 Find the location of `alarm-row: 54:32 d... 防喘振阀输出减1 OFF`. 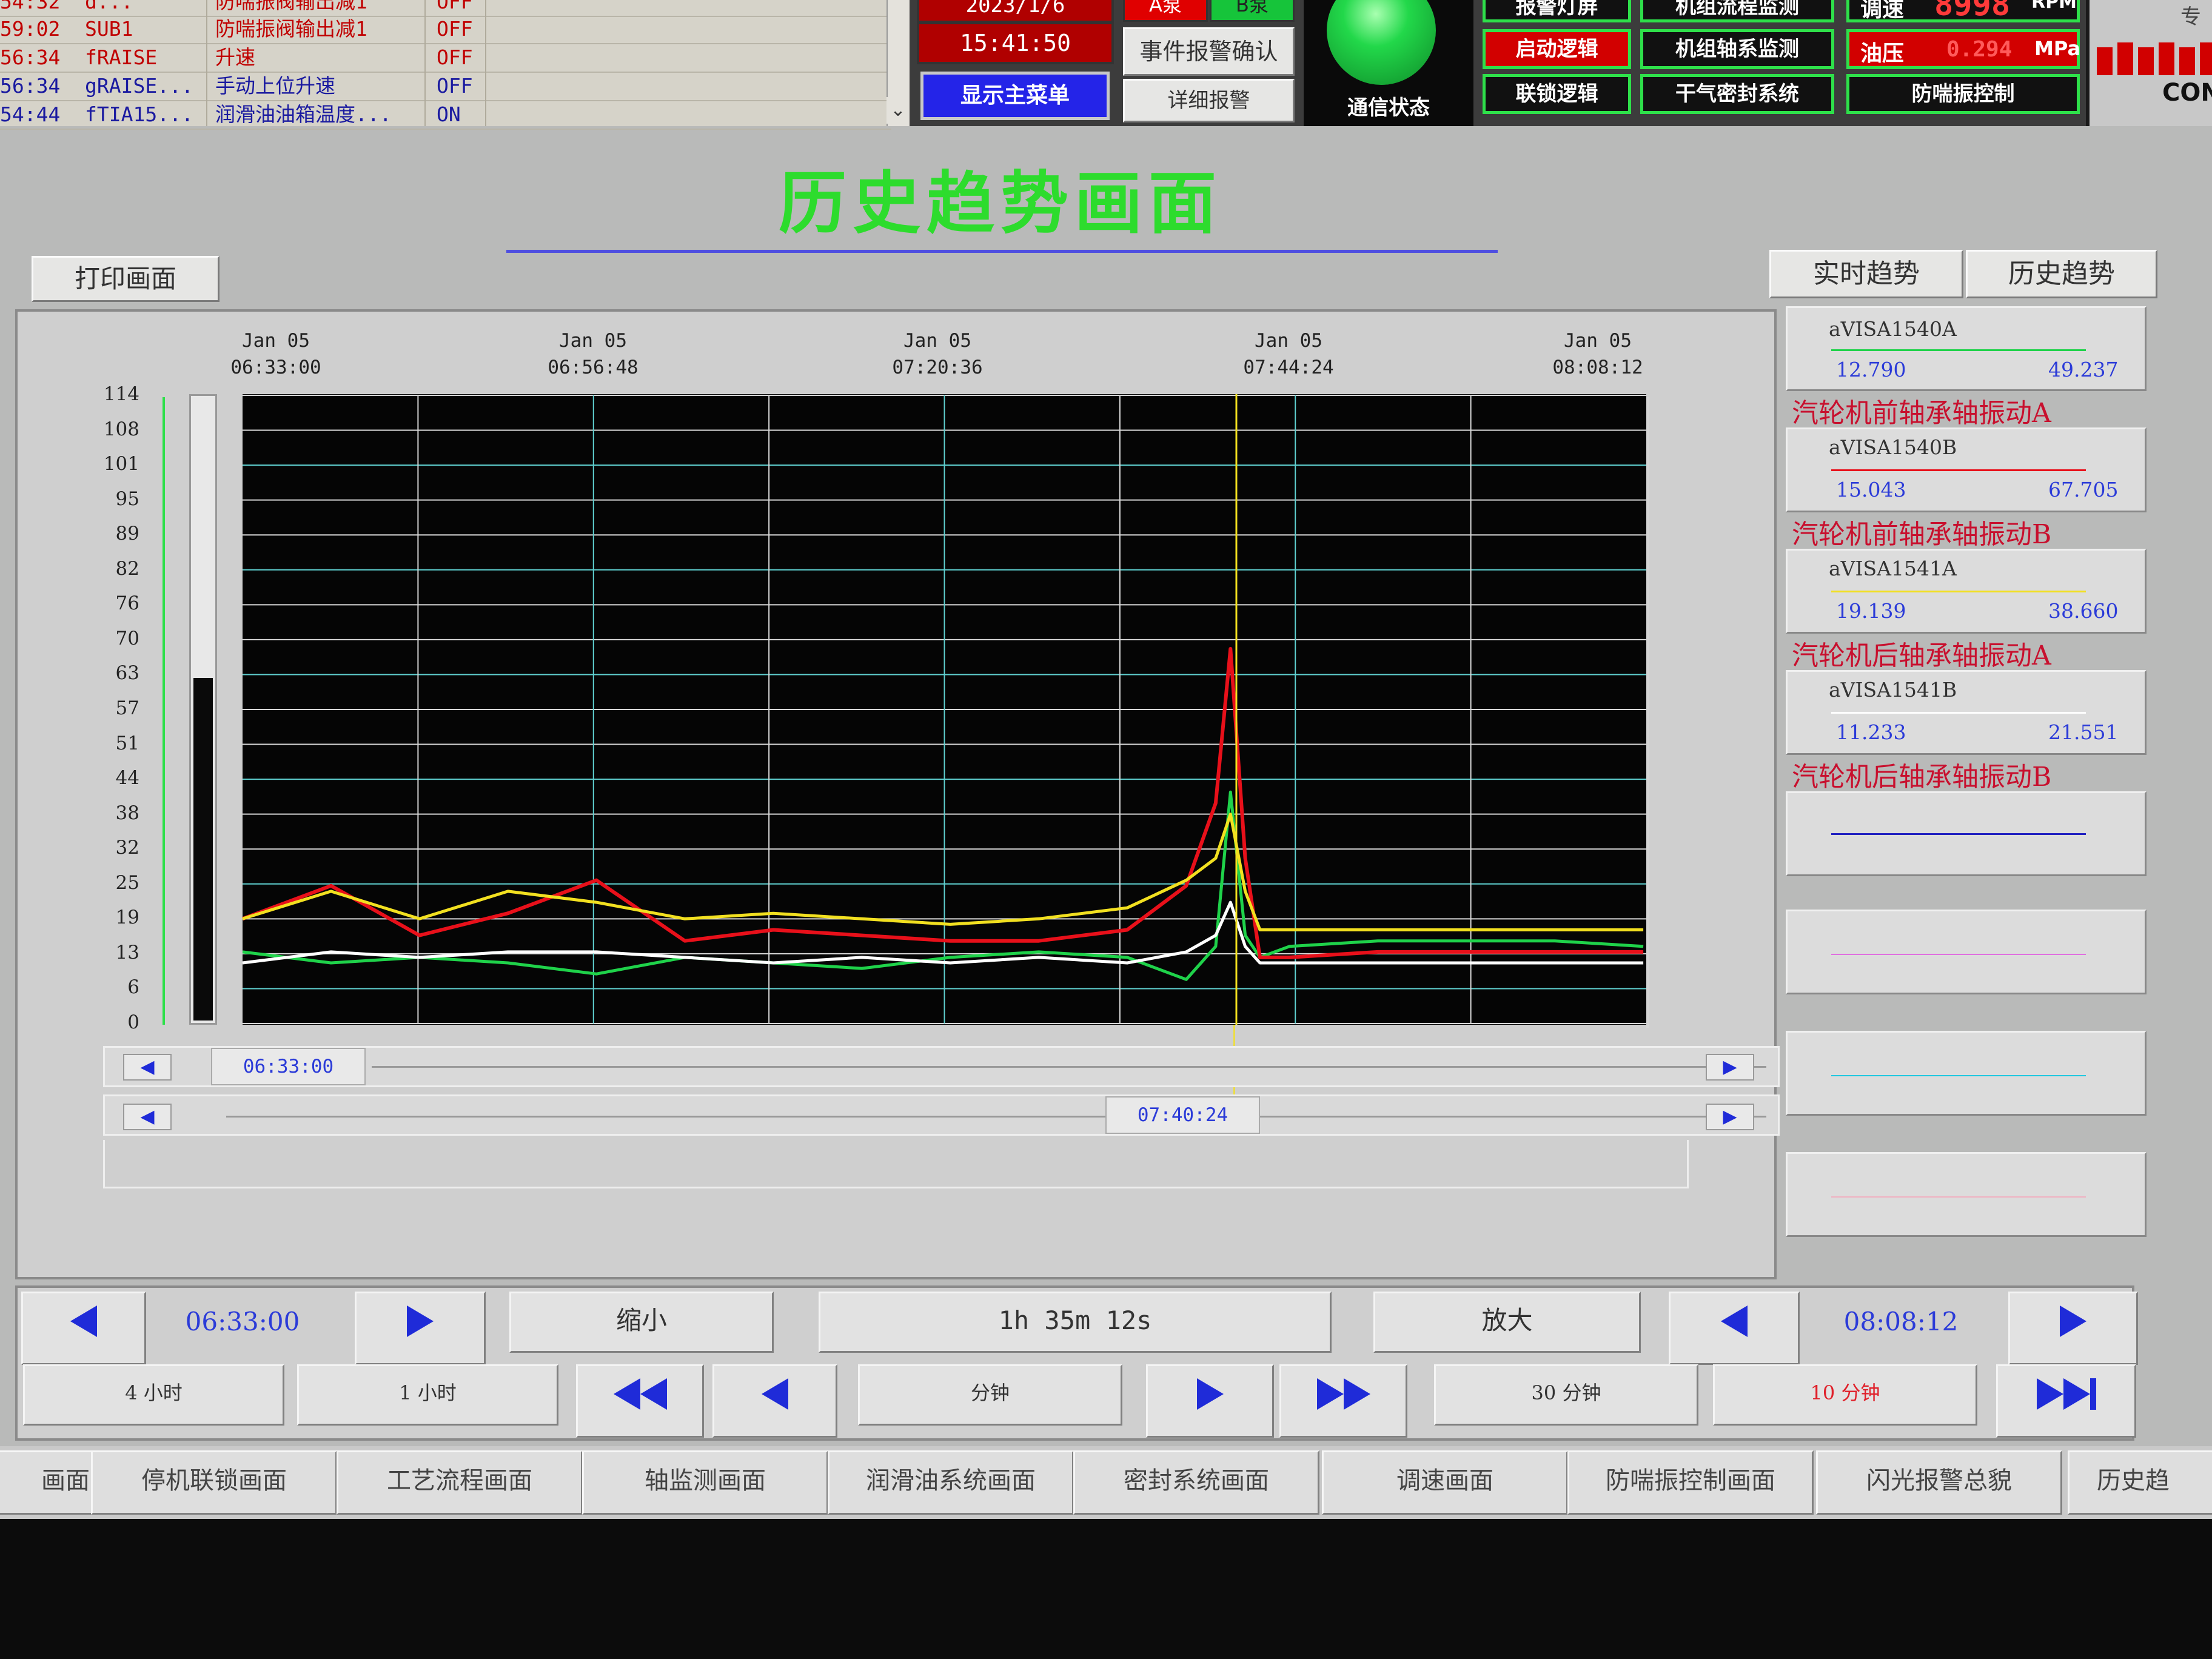

alarm-row: 54:32 d... 防喘振阀输出减1 OFF is located at coordinates (445, 8).